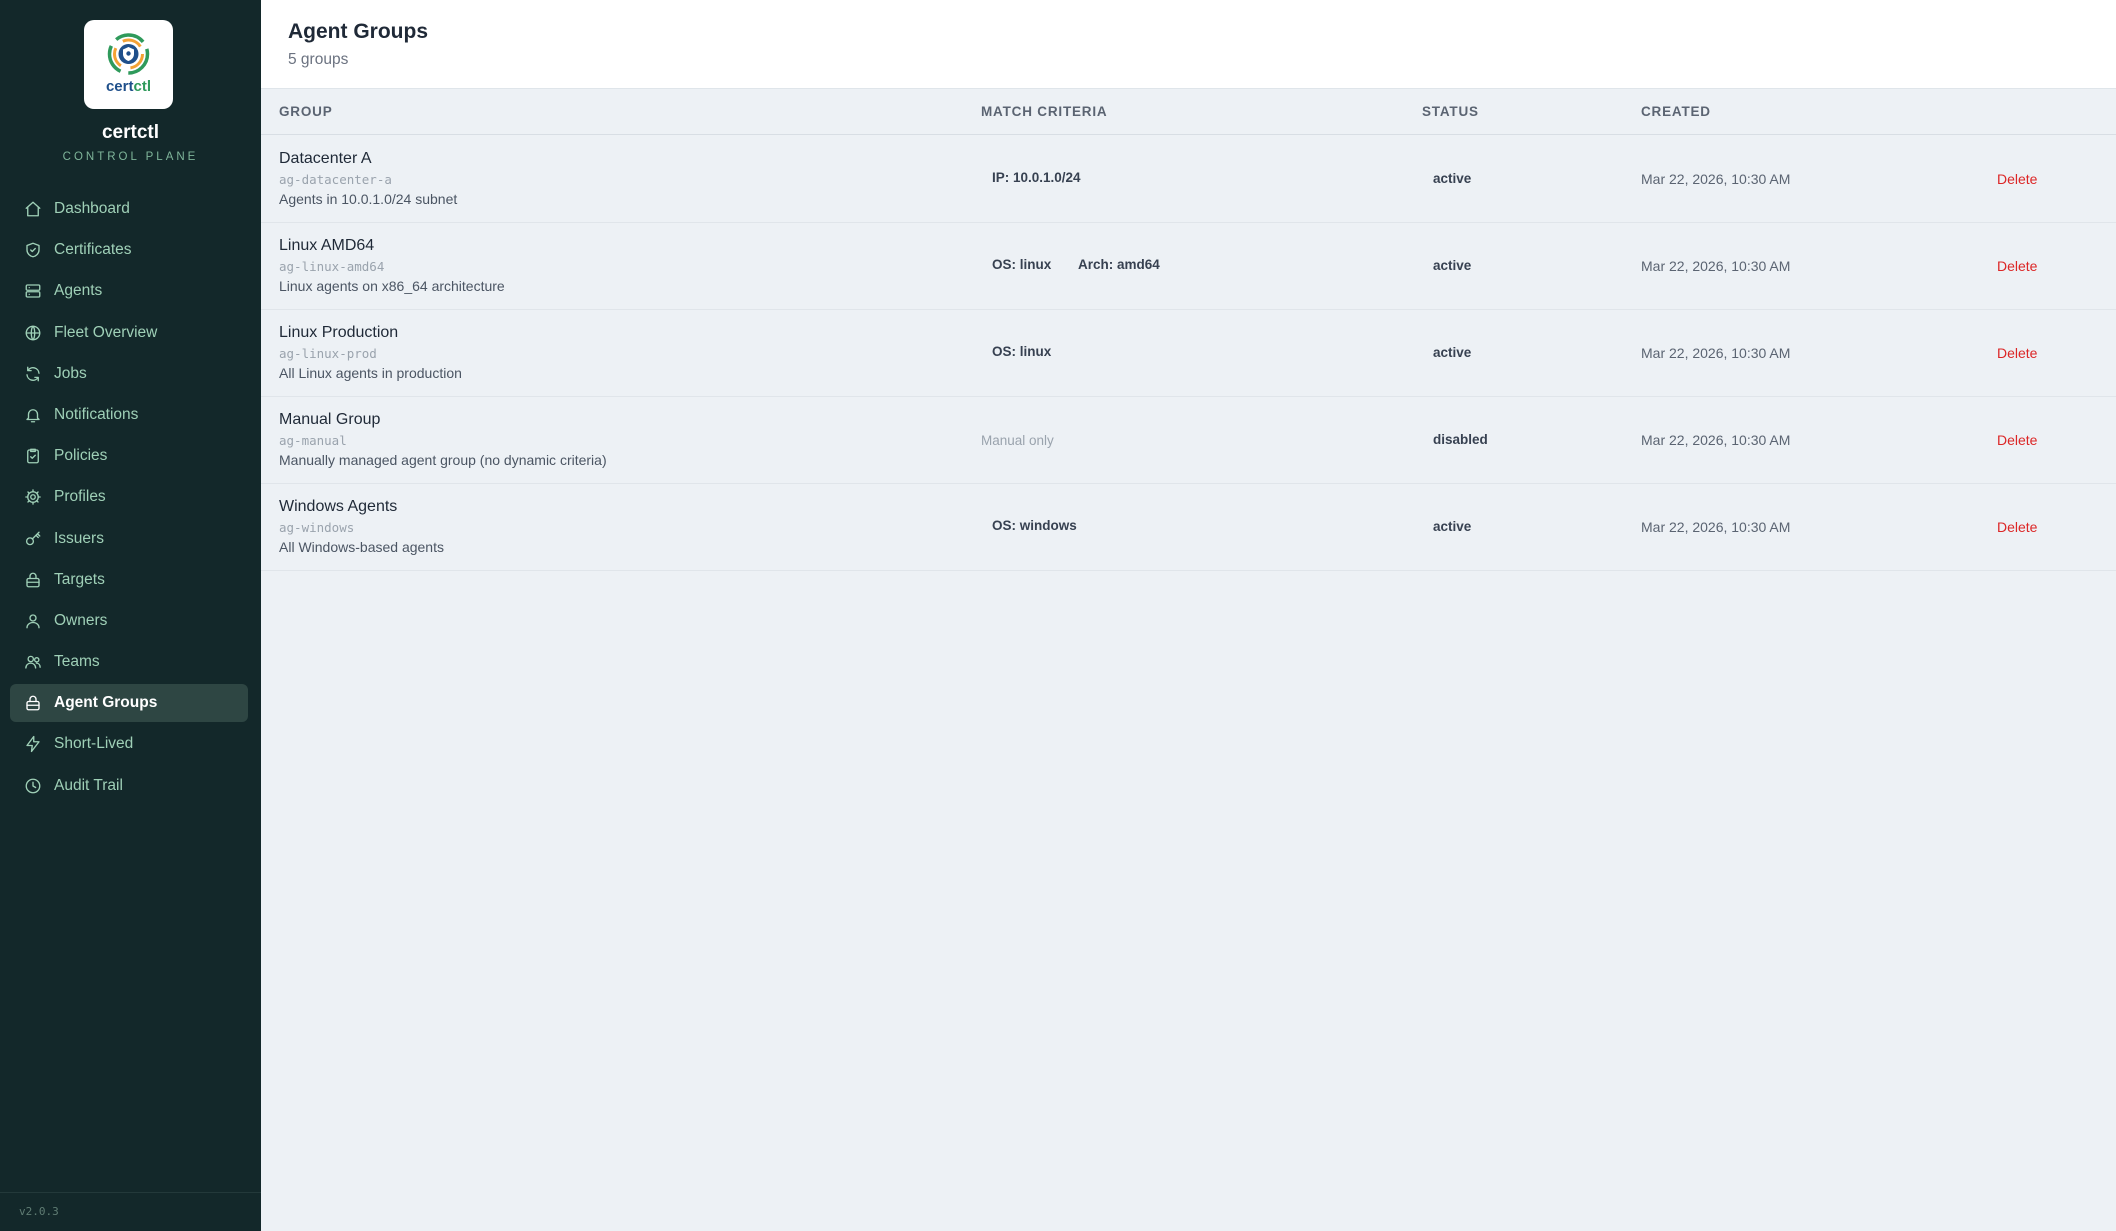 The height and width of the screenshot is (1231, 2116). What do you see at coordinates (1119, 264) in the screenshot?
I see `criteria-badge: Arch: amd64` at bounding box center [1119, 264].